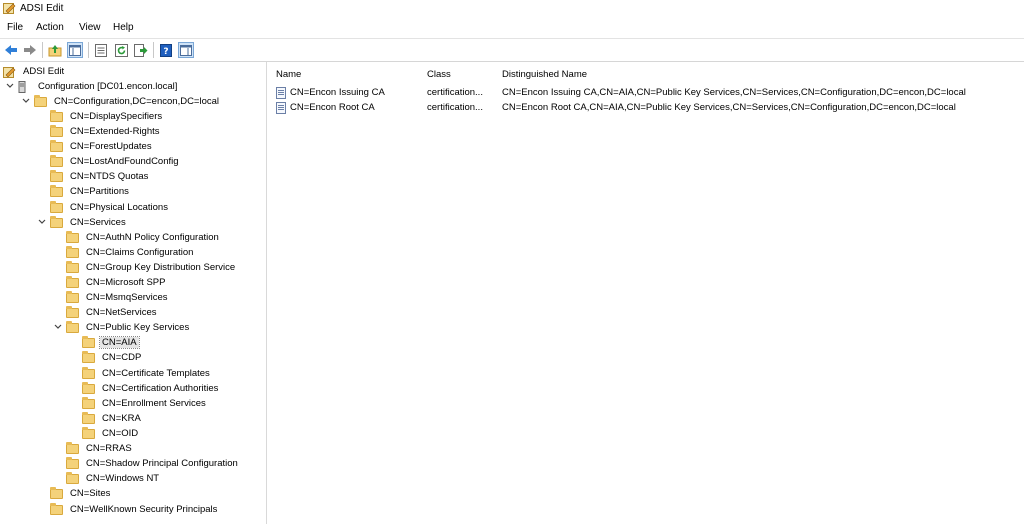 The image size is (1024, 524). What do you see at coordinates (332, 107) in the screenshot?
I see `row-name: CN=Encon Root CA` at bounding box center [332, 107].